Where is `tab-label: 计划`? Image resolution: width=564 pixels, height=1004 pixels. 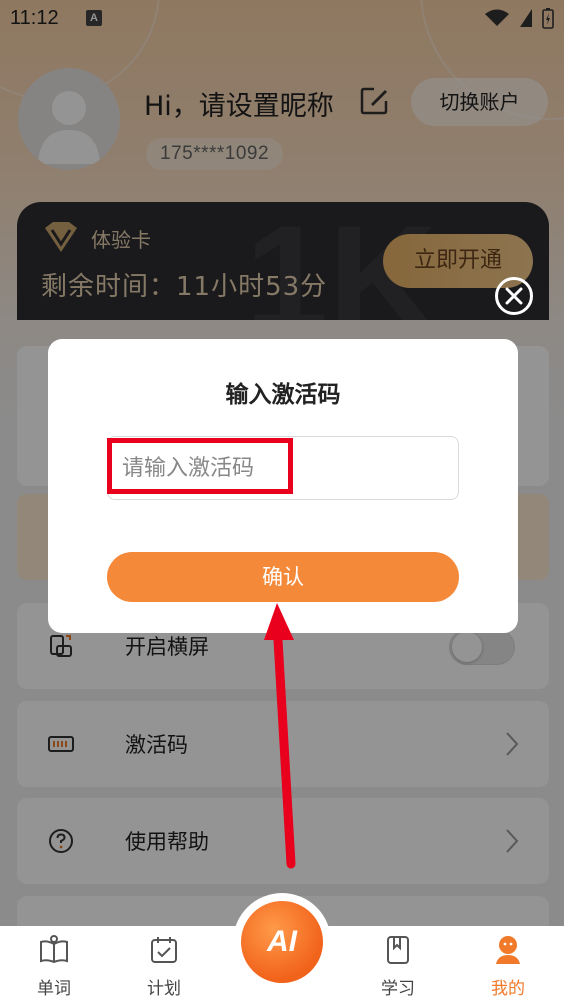
tab-label: 计划 is located at coordinates (164, 989).